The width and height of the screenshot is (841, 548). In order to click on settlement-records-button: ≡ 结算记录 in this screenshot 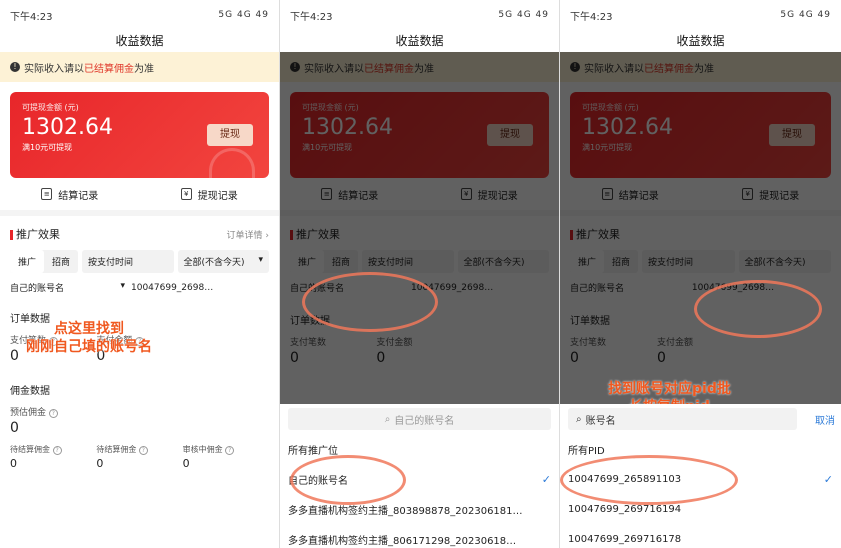, I will do `click(70, 194)`.